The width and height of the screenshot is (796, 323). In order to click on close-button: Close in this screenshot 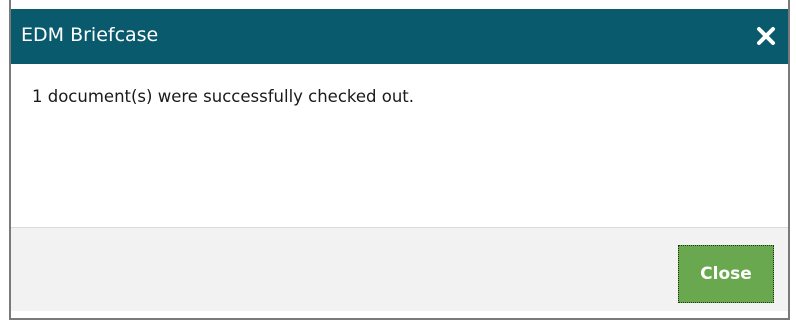, I will do `click(726, 274)`.